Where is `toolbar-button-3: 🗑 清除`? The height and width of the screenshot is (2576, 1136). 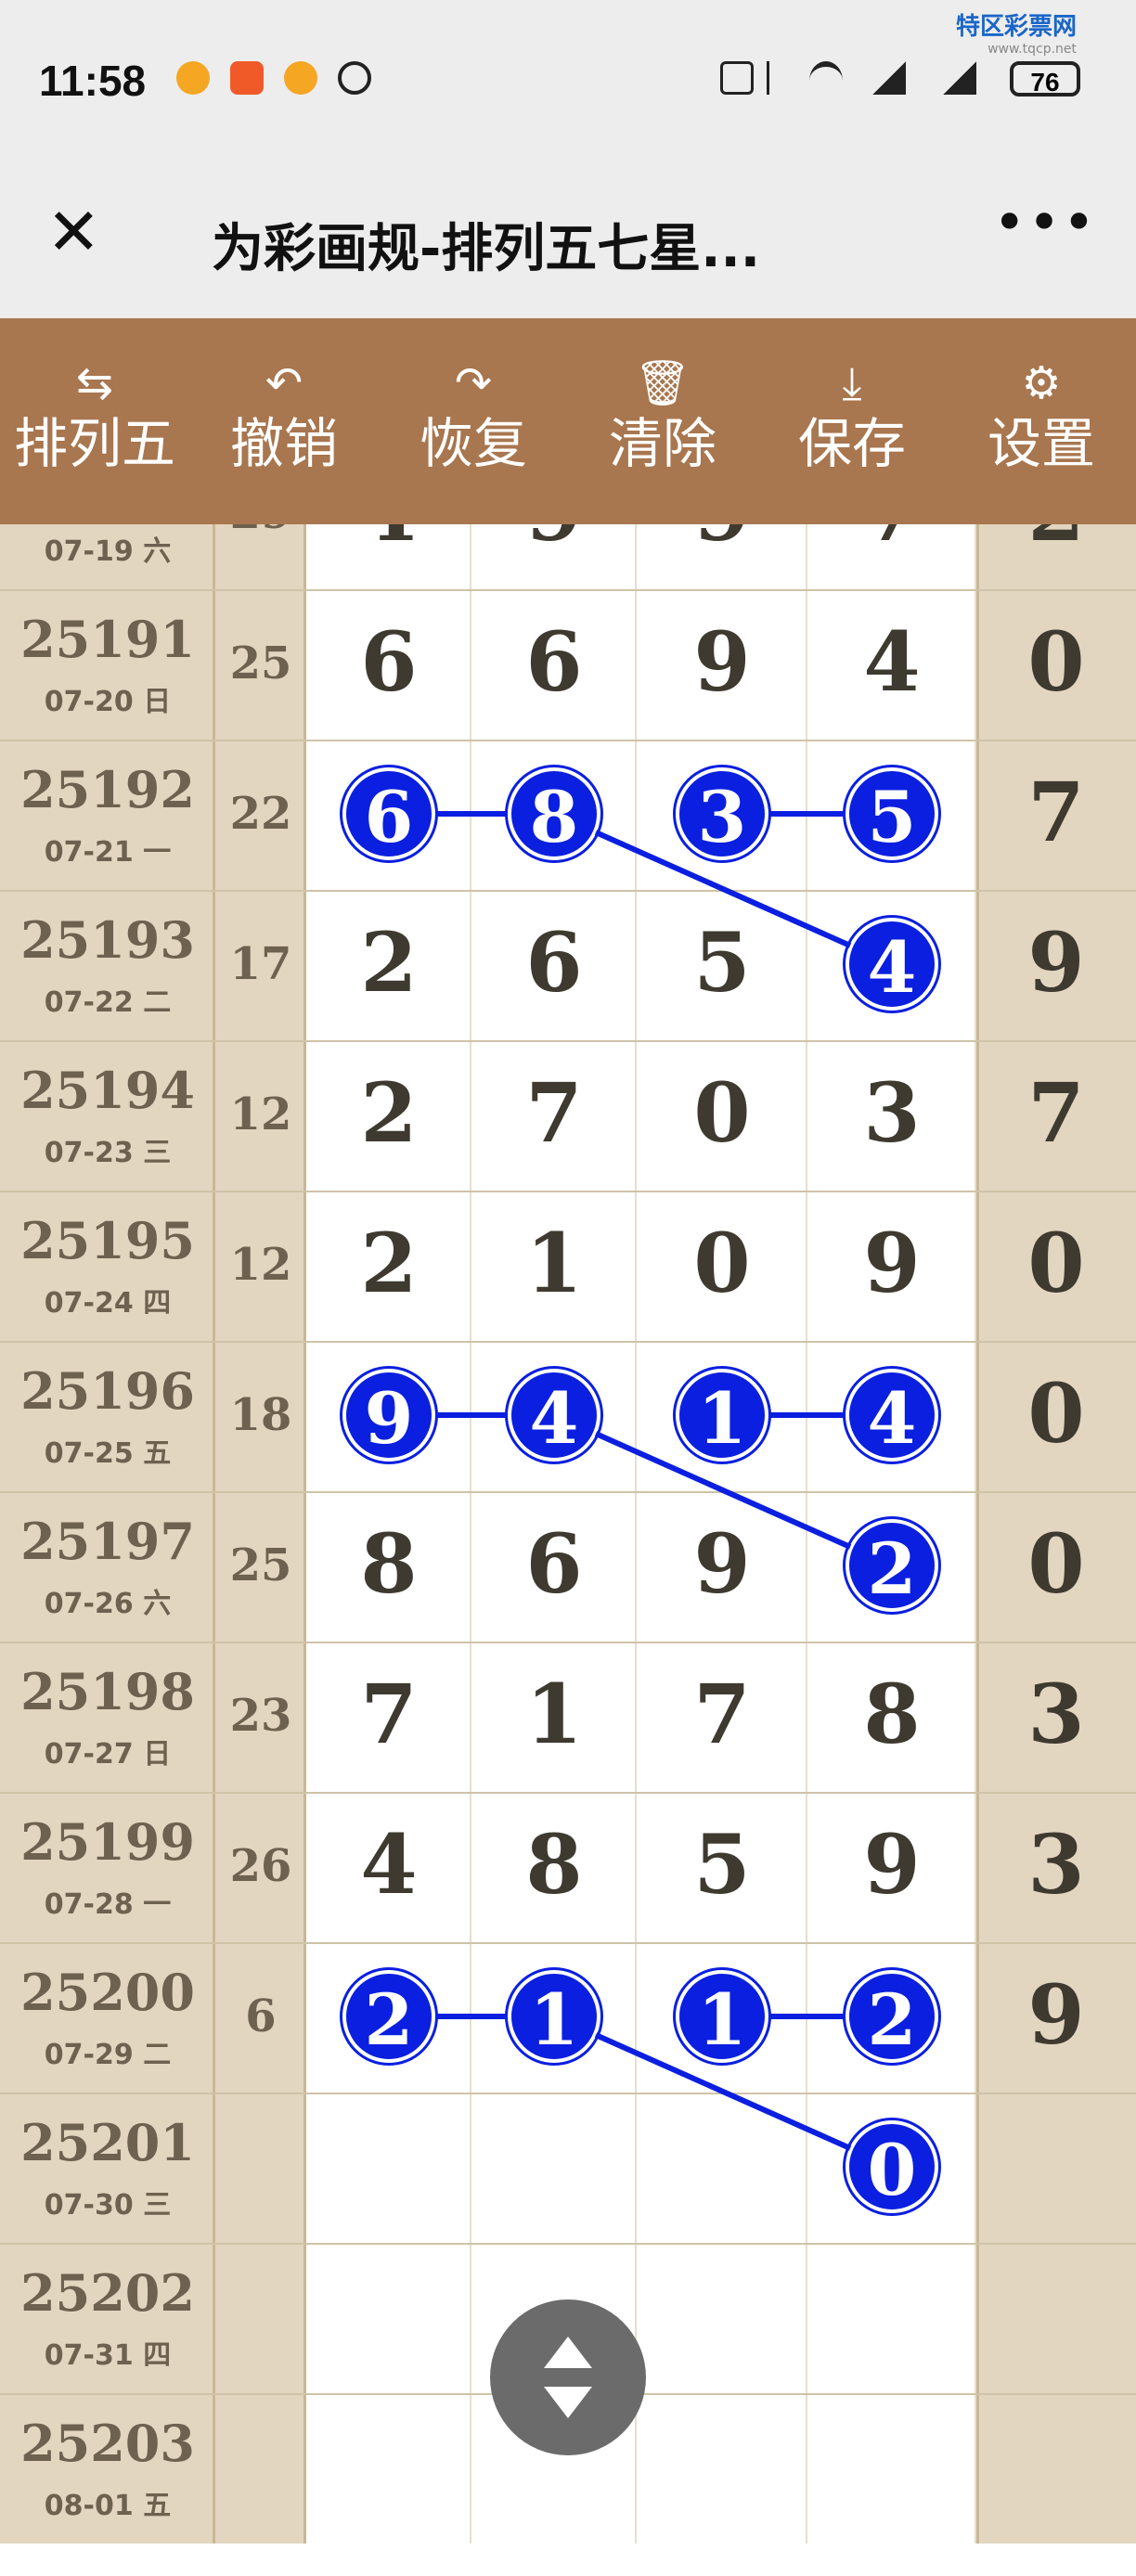 toolbar-button-3: 🗑 清除 is located at coordinates (662, 421).